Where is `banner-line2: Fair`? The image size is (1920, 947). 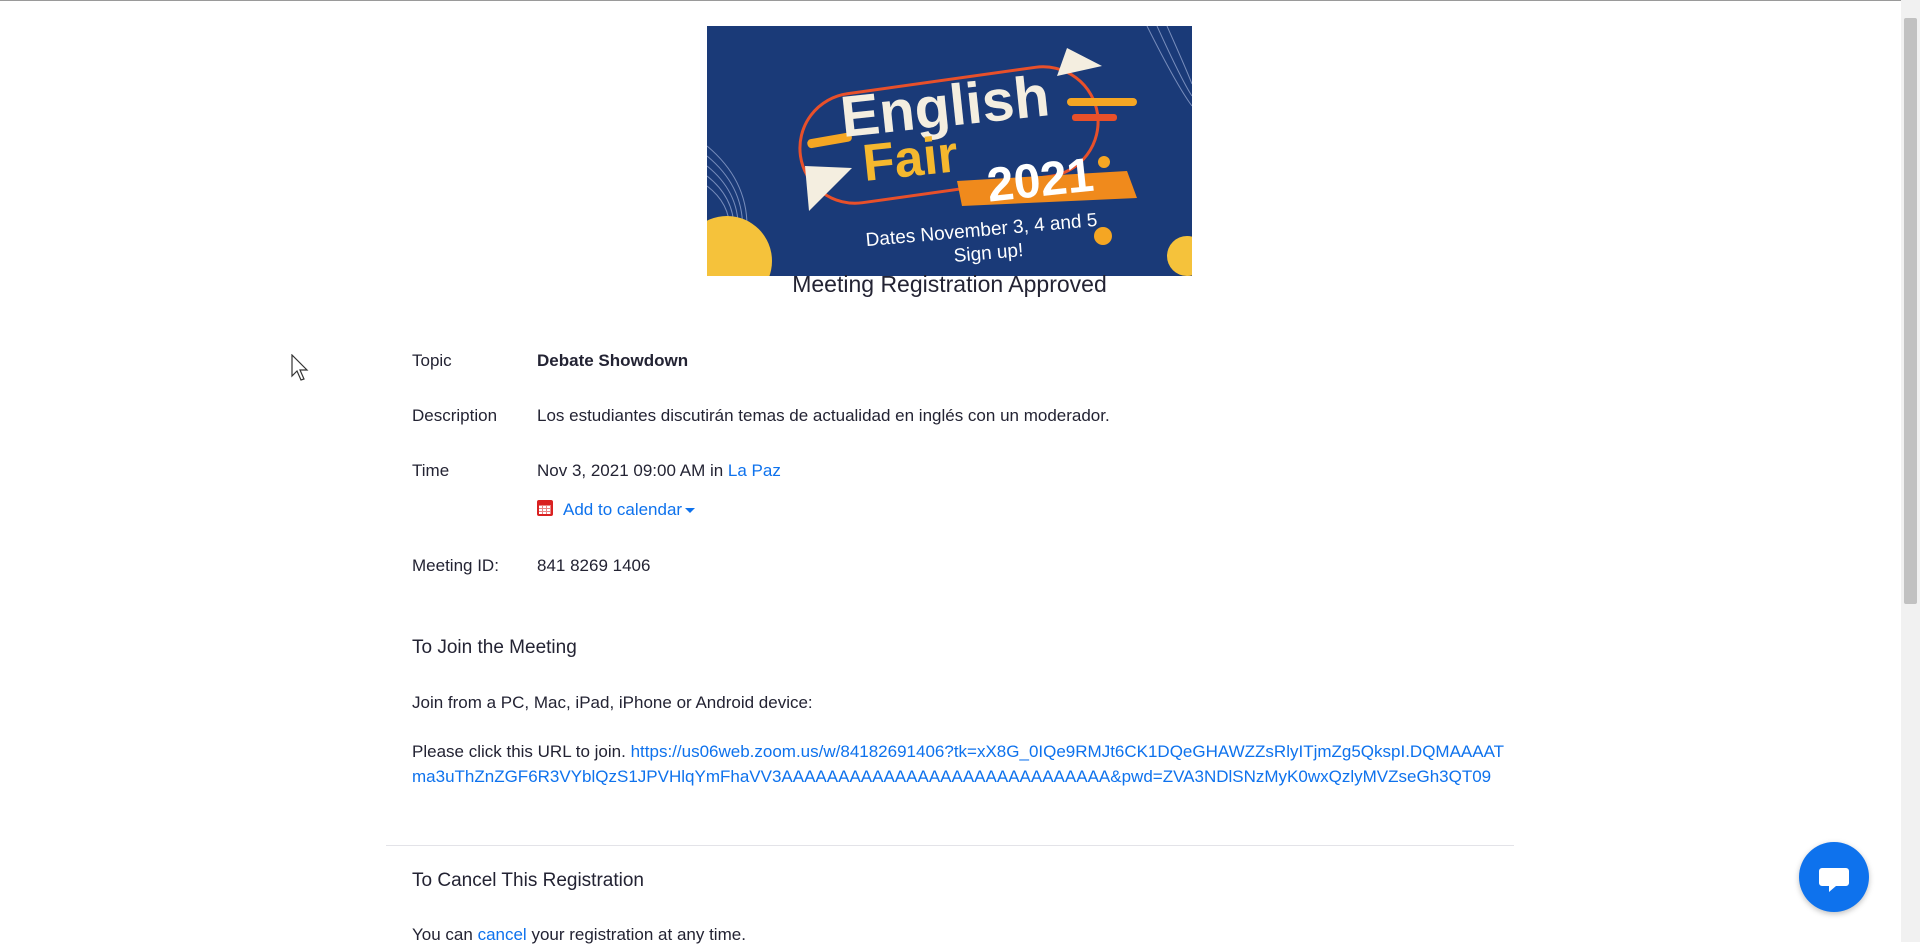 banner-line2: Fair is located at coordinates (910, 159).